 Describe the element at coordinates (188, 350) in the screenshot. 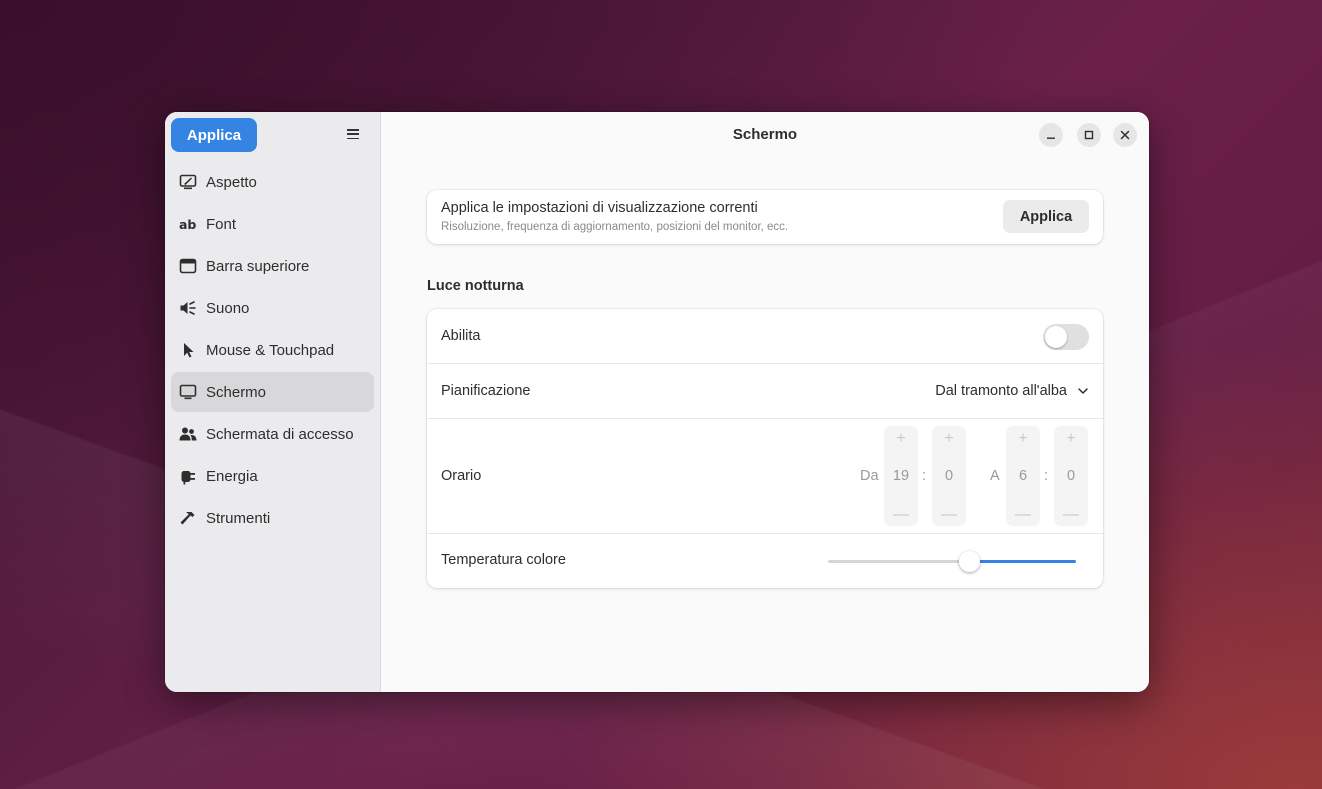

I see `pointer-icon` at that location.